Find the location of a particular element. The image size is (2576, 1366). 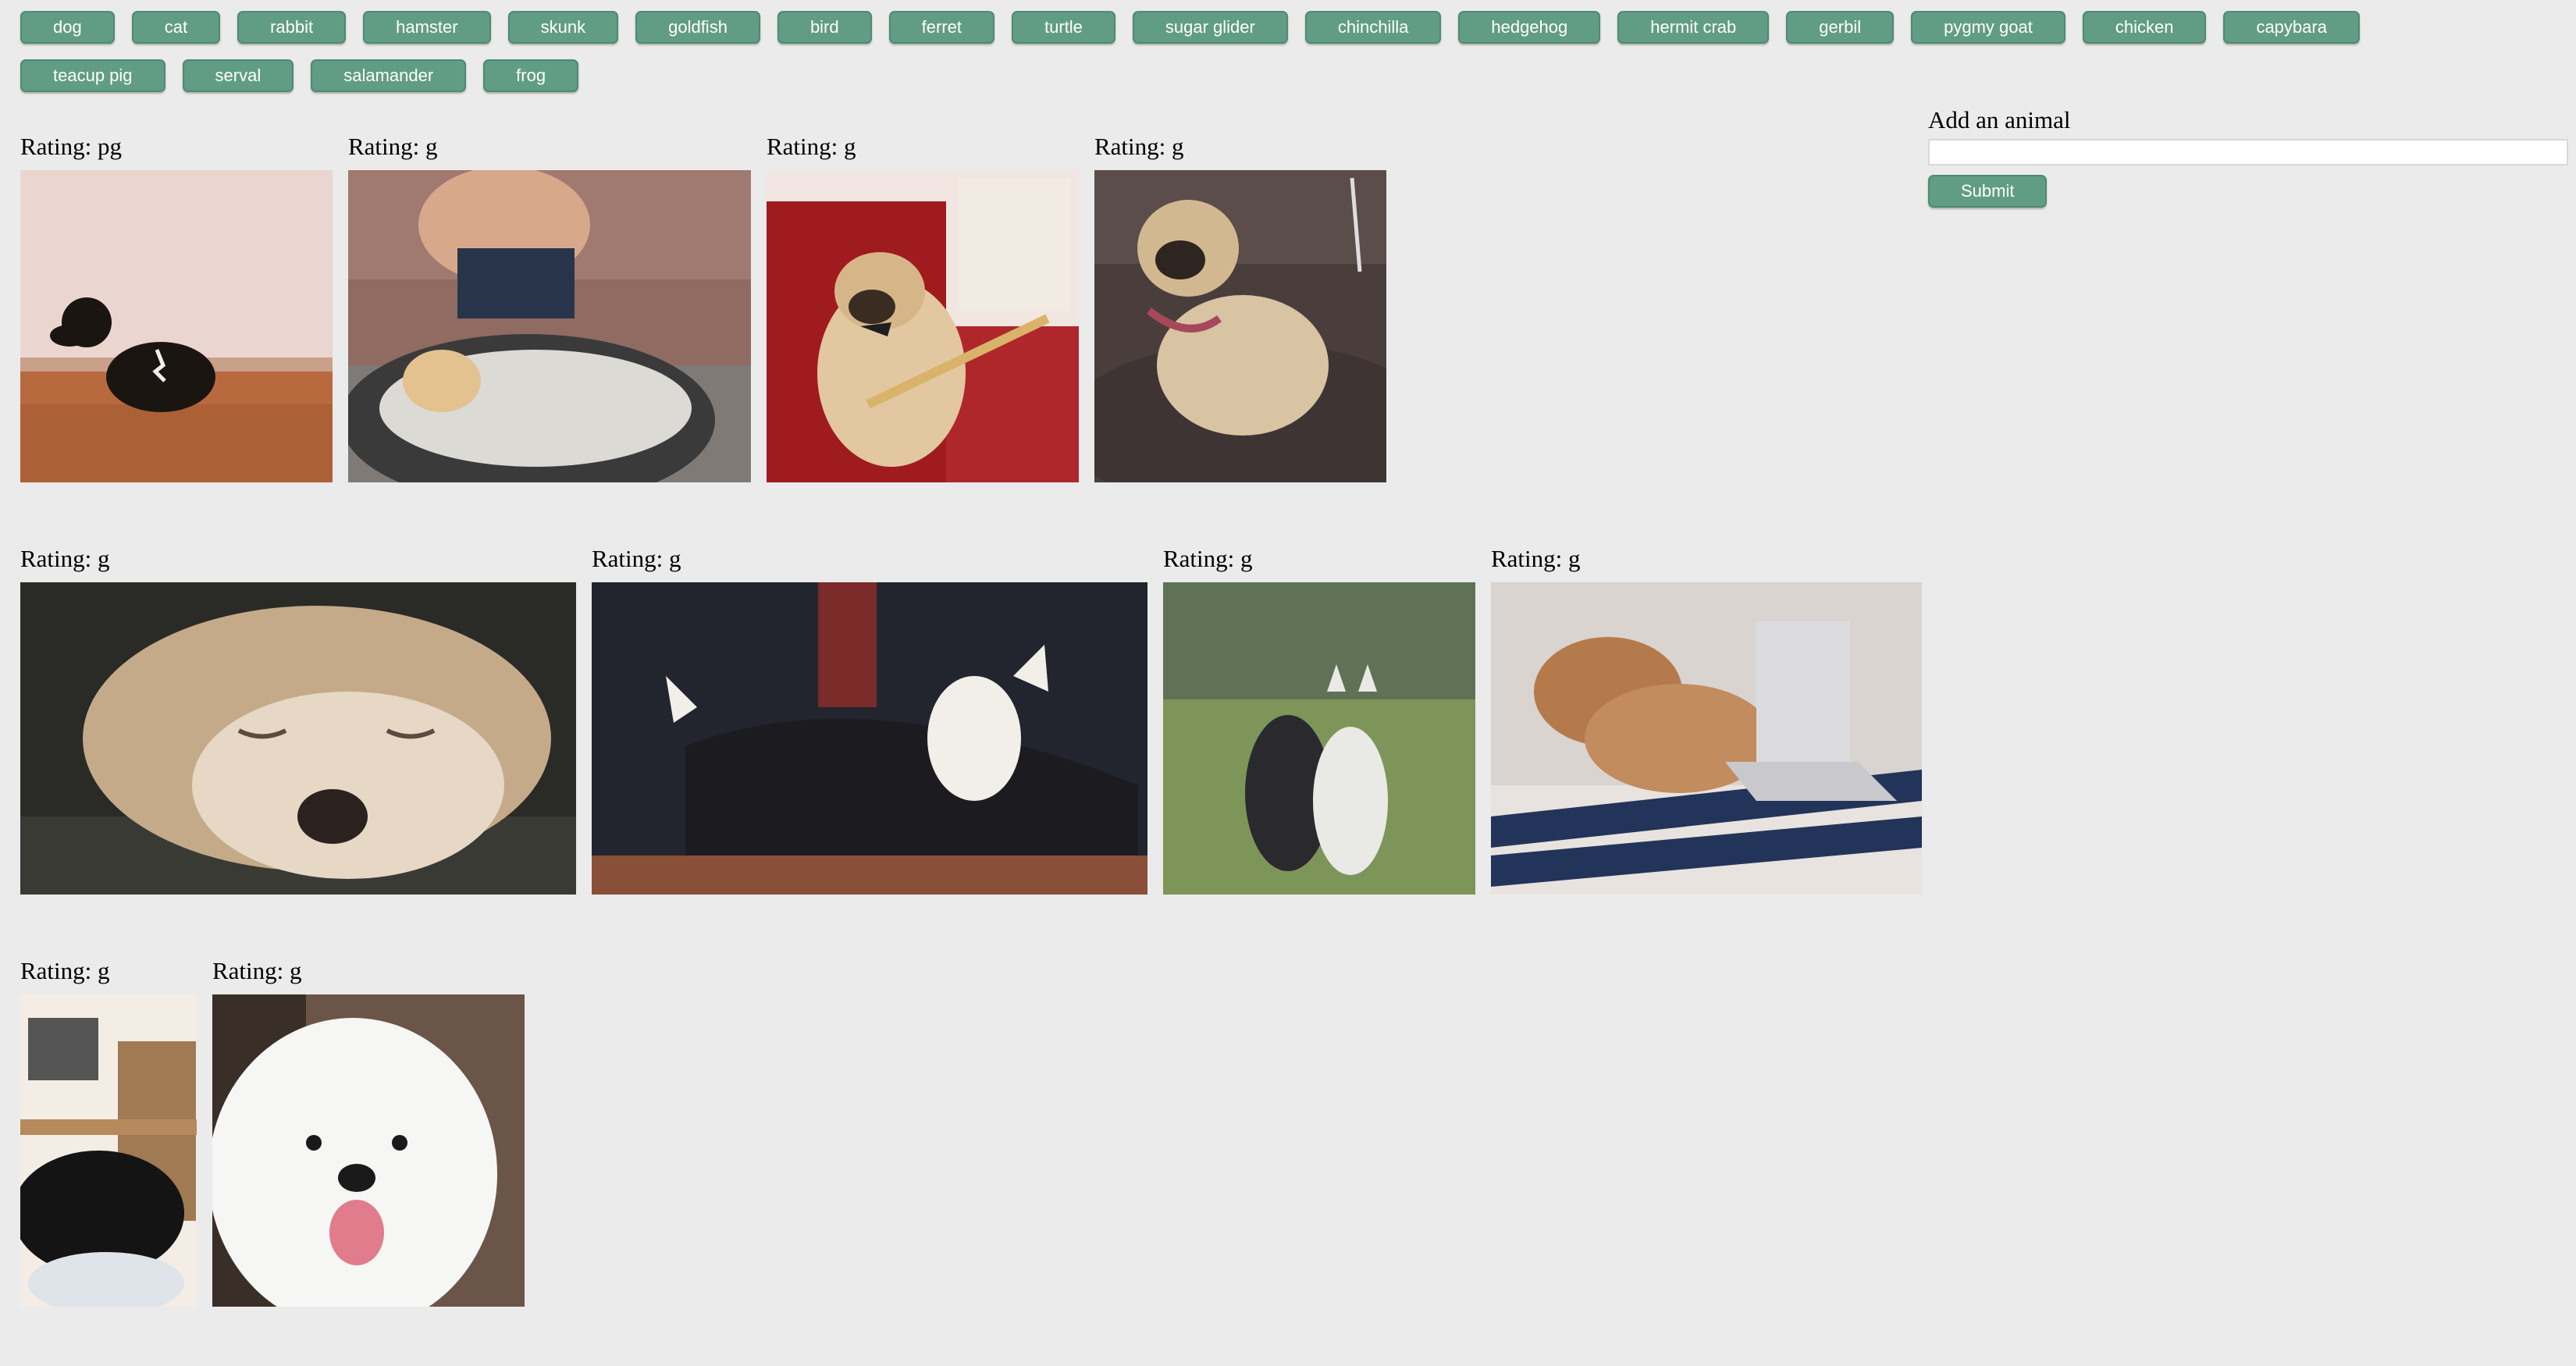

animal-input is located at coordinates (2248, 152).